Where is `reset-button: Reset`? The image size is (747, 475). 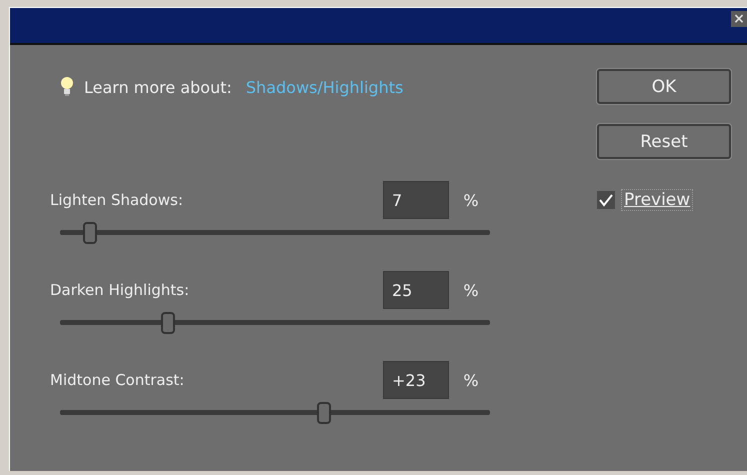
reset-button: Reset is located at coordinates (664, 141).